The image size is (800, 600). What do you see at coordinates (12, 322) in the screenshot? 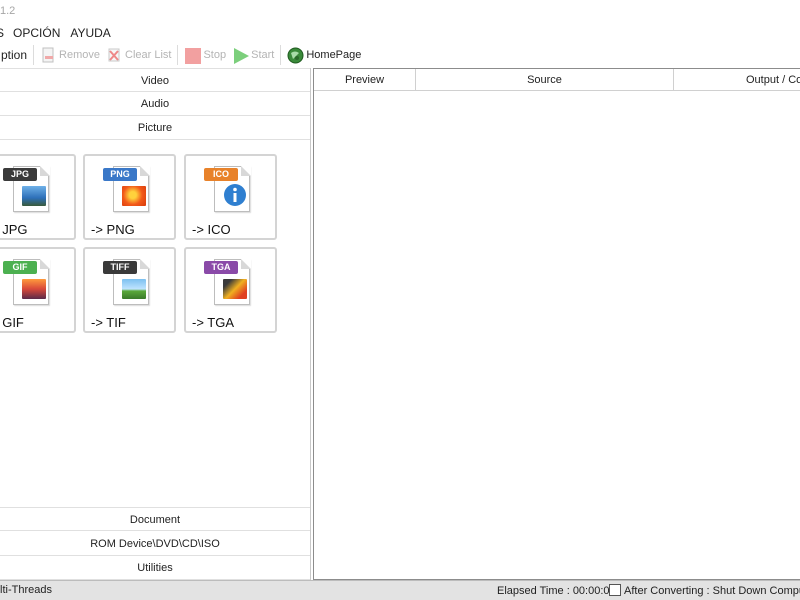
I see `gif-label: > GIF` at bounding box center [12, 322].